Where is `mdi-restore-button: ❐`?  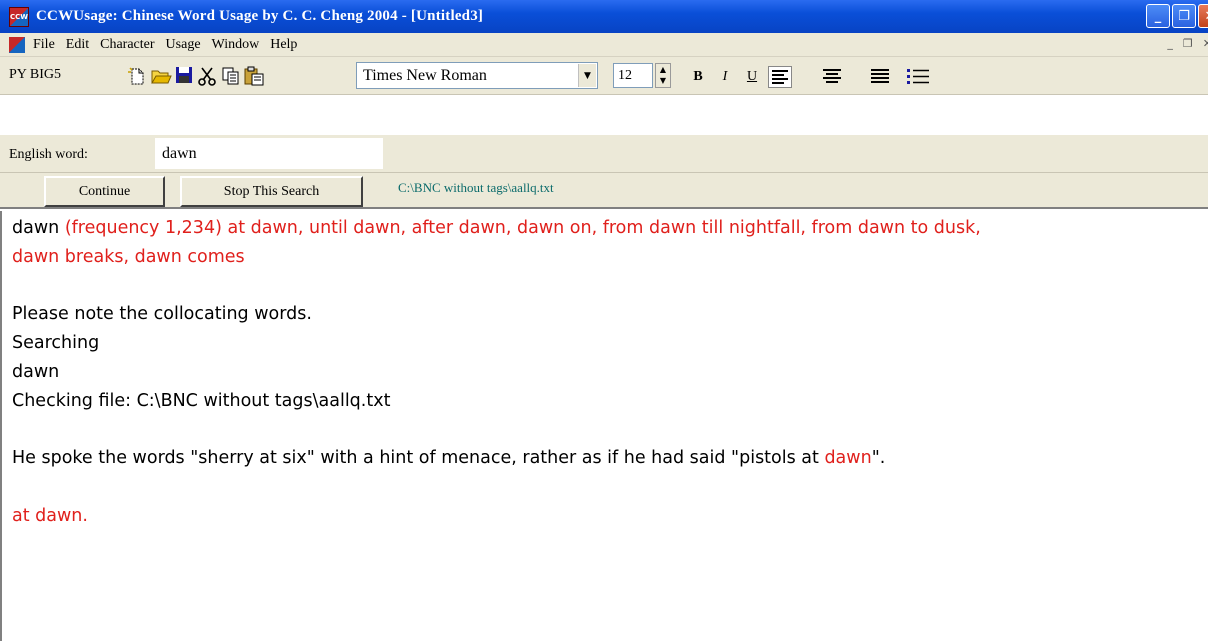 mdi-restore-button: ❐ is located at coordinates (1188, 43).